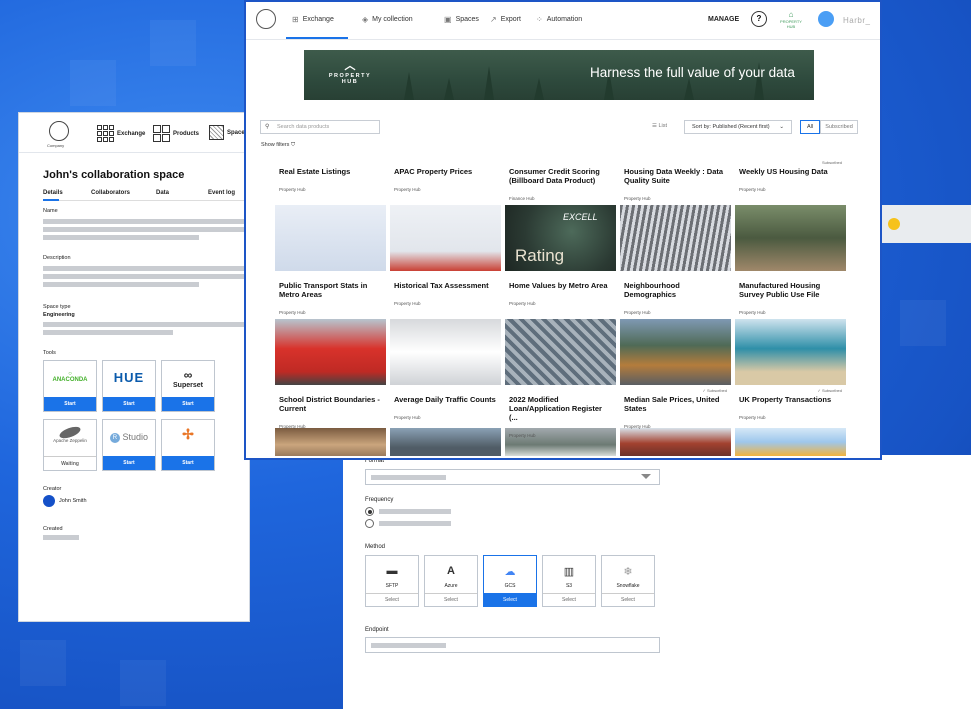  Describe the element at coordinates (731, 127) in the screenshot. I see `sort-label: Sort by: Published (Recent first)` at that location.